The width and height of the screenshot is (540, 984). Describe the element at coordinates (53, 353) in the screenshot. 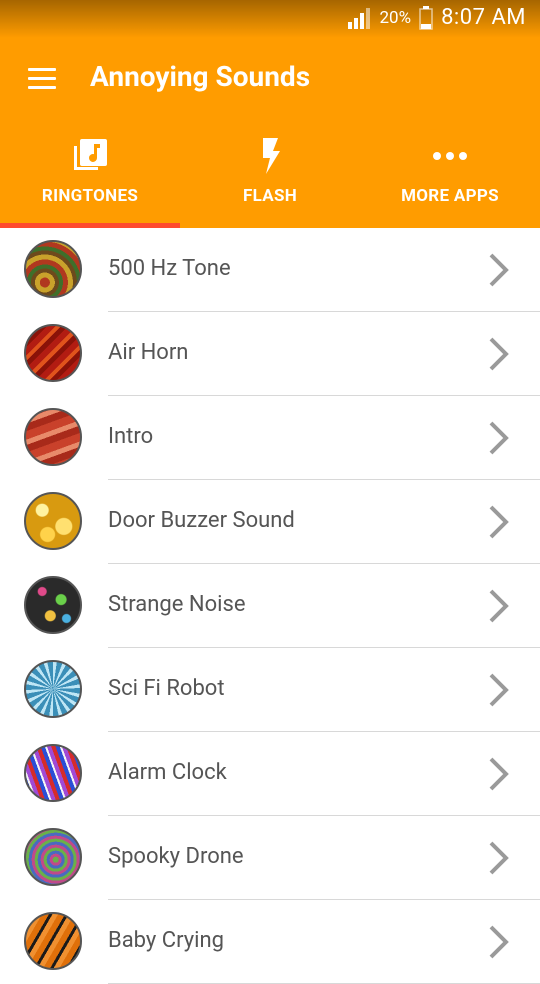

I see `avatar-air-horn` at that location.